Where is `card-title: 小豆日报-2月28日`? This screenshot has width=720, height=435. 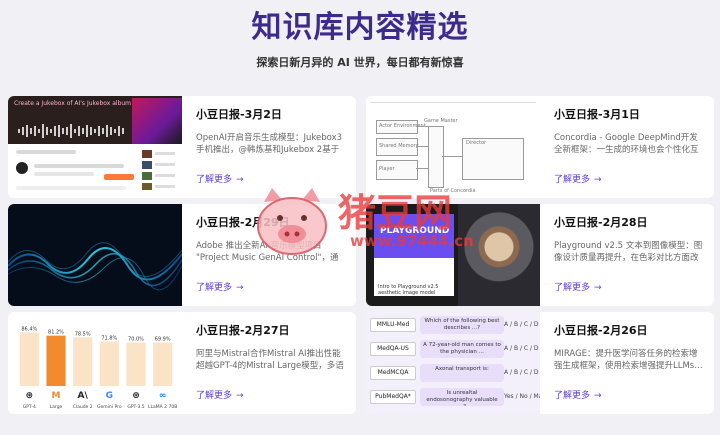 card-title: 小豆日报-2月28日 is located at coordinates (601, 222).